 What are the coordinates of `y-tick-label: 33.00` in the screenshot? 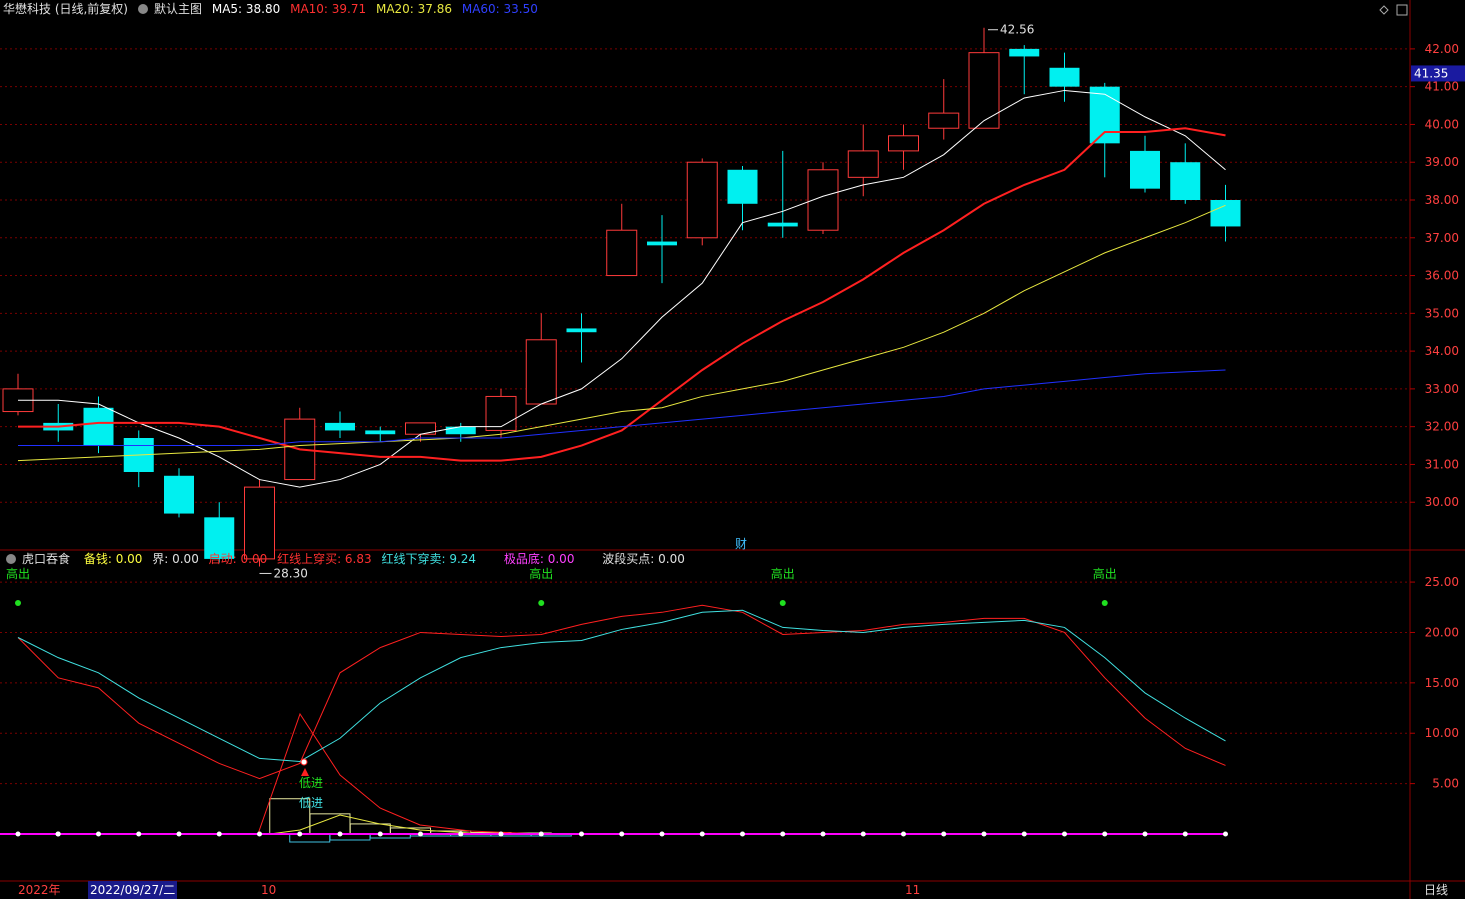 It's located at (1442, 389).